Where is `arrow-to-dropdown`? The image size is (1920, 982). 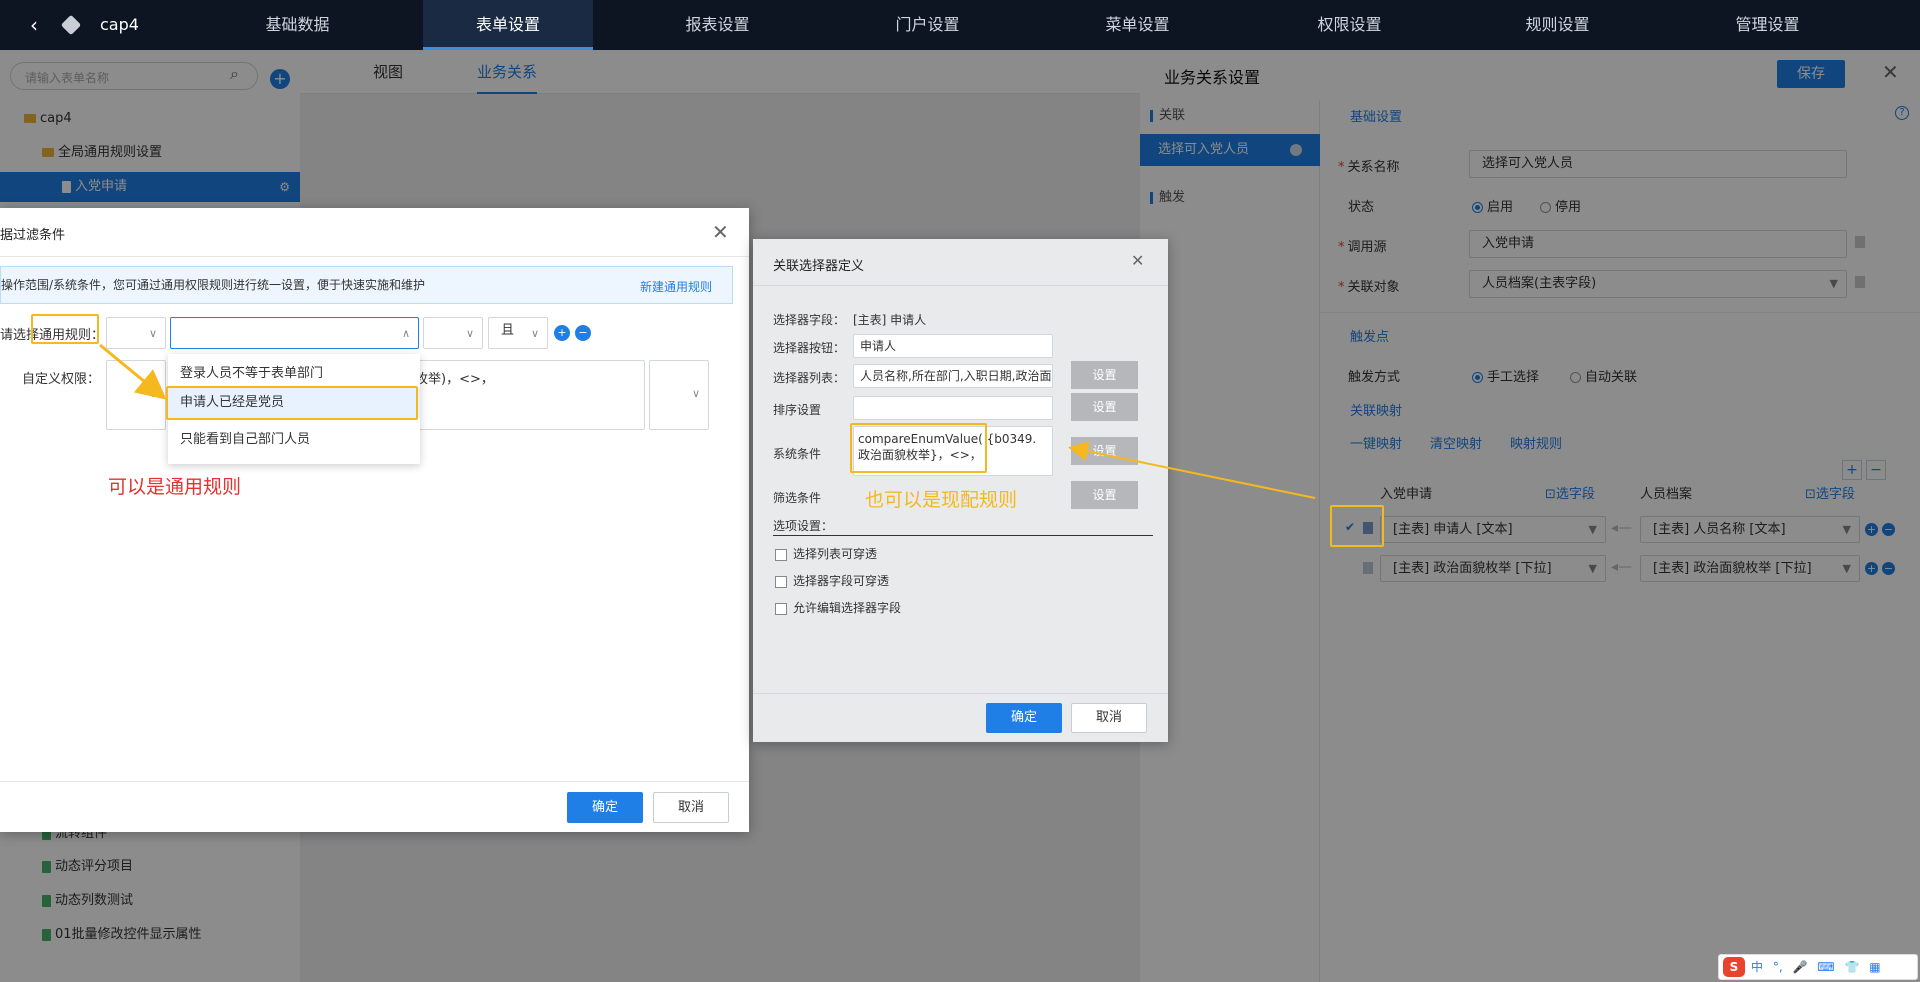
arrow-to-dropdown is located at coordinates (133, 371).